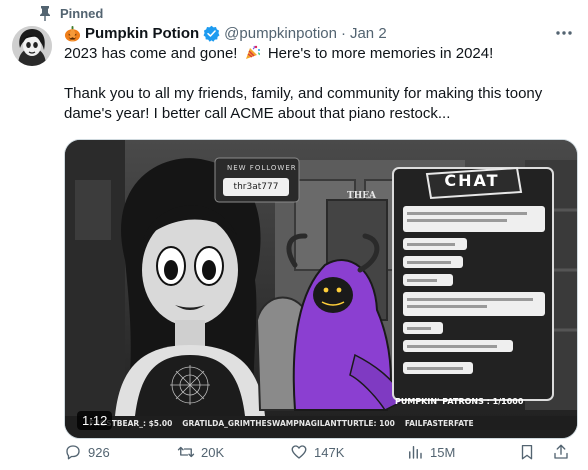 Image resolution: width=588 pixels, height=470 pixels. I want to click on ticker-item: GRATILDA_GRIMTHESWAMPNAGILANTTURTLE: 100, so click(288, 423).